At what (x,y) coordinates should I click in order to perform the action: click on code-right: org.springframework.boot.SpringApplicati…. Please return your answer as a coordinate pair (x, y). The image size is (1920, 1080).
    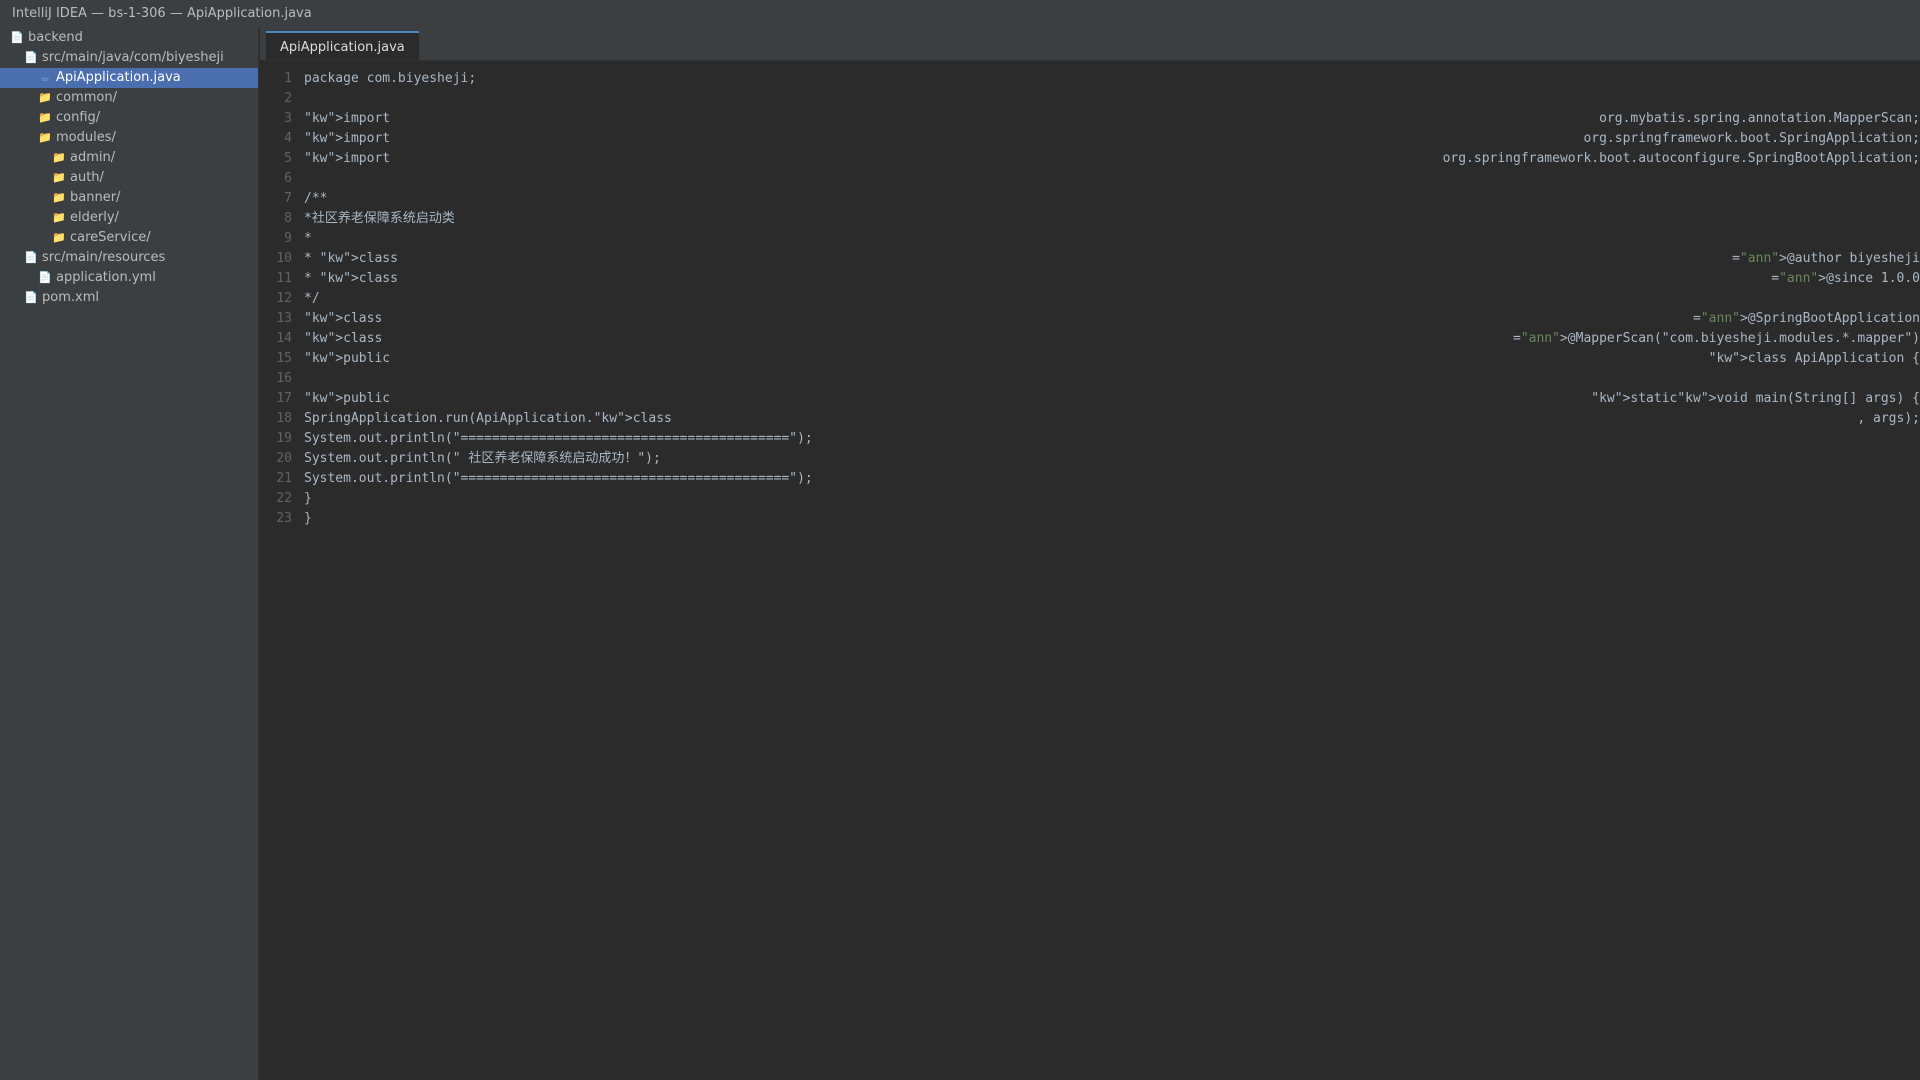
    Looking at the image, I should click on (1751, 138).